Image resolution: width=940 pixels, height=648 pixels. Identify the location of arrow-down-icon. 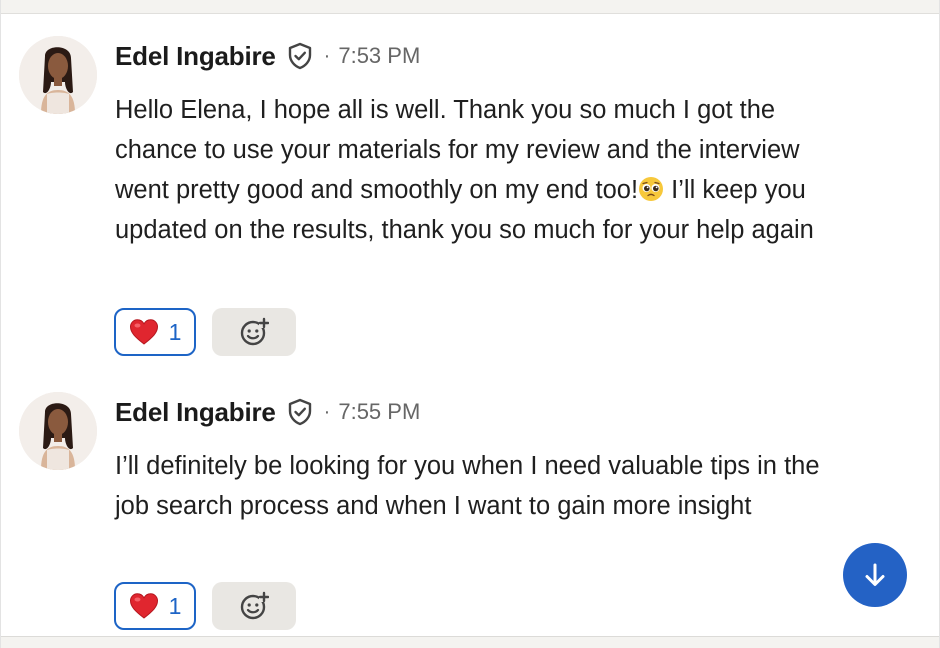
(875, 575).